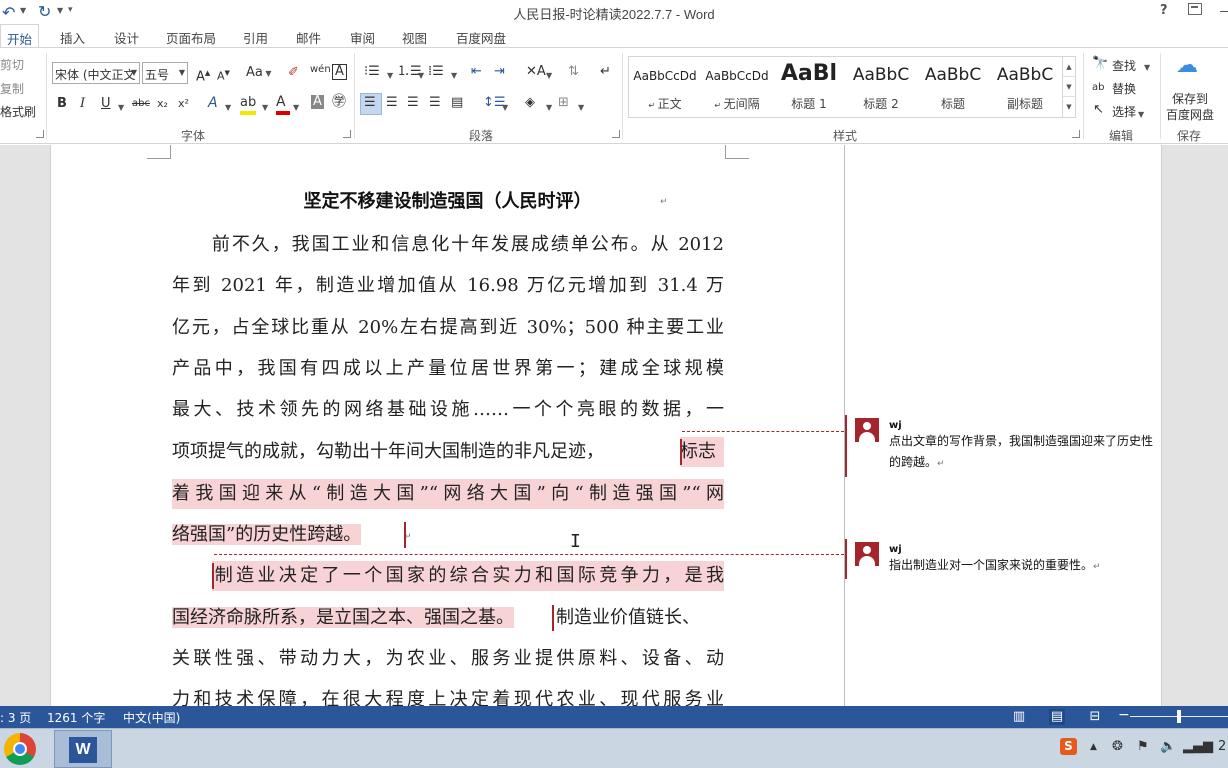 The width and height of the screenshot is (1228, 768). I want to click on style-heading-1: AaBl 标题 1, so click(809, 87).